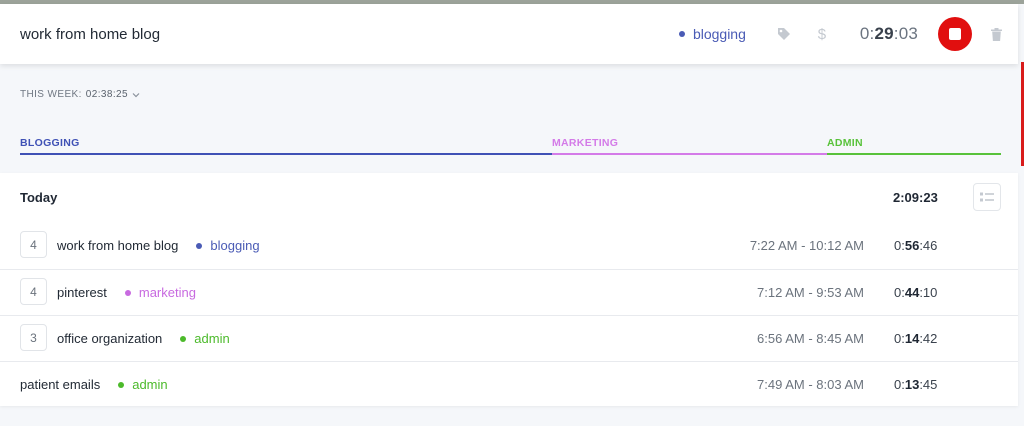 This screenshot has width=1024, height=426. Describe the element at coordinates (915, 338) in the screenshot. I see `entry-duration: 0:14:42` at that location.